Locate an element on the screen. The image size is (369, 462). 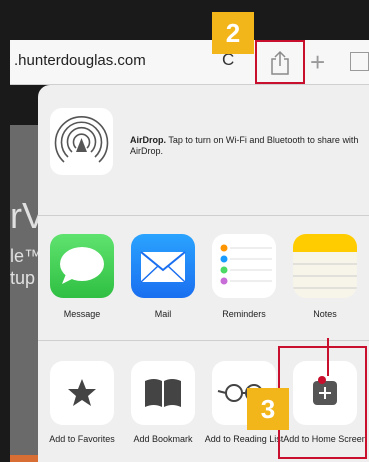
action-add-to-favorites: Add to Favorites is located at coordinates (82, 403).